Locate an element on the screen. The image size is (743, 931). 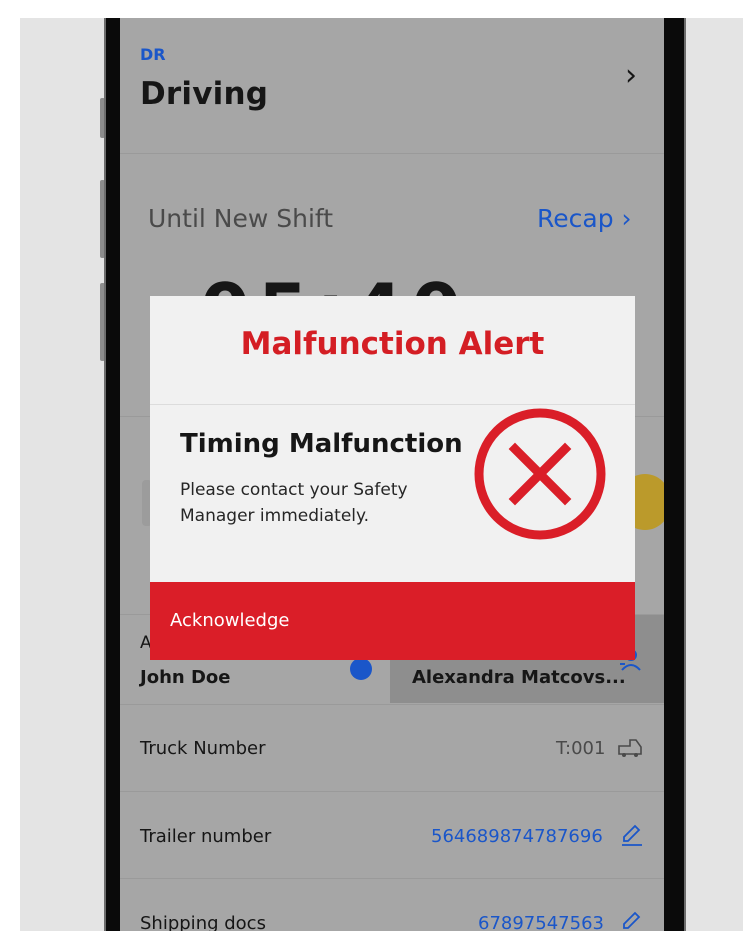
trailer-number-value: 564689874787696 is located at coordinates (517, 836).